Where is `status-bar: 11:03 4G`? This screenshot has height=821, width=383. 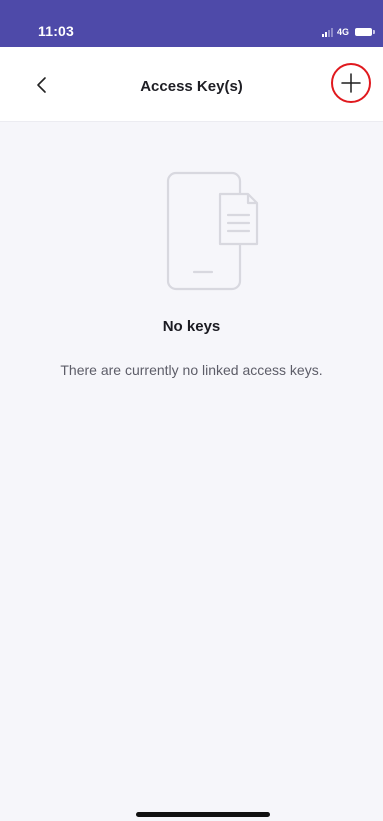
status-bar: 11:03 4G is located at coordinates (191, 23).